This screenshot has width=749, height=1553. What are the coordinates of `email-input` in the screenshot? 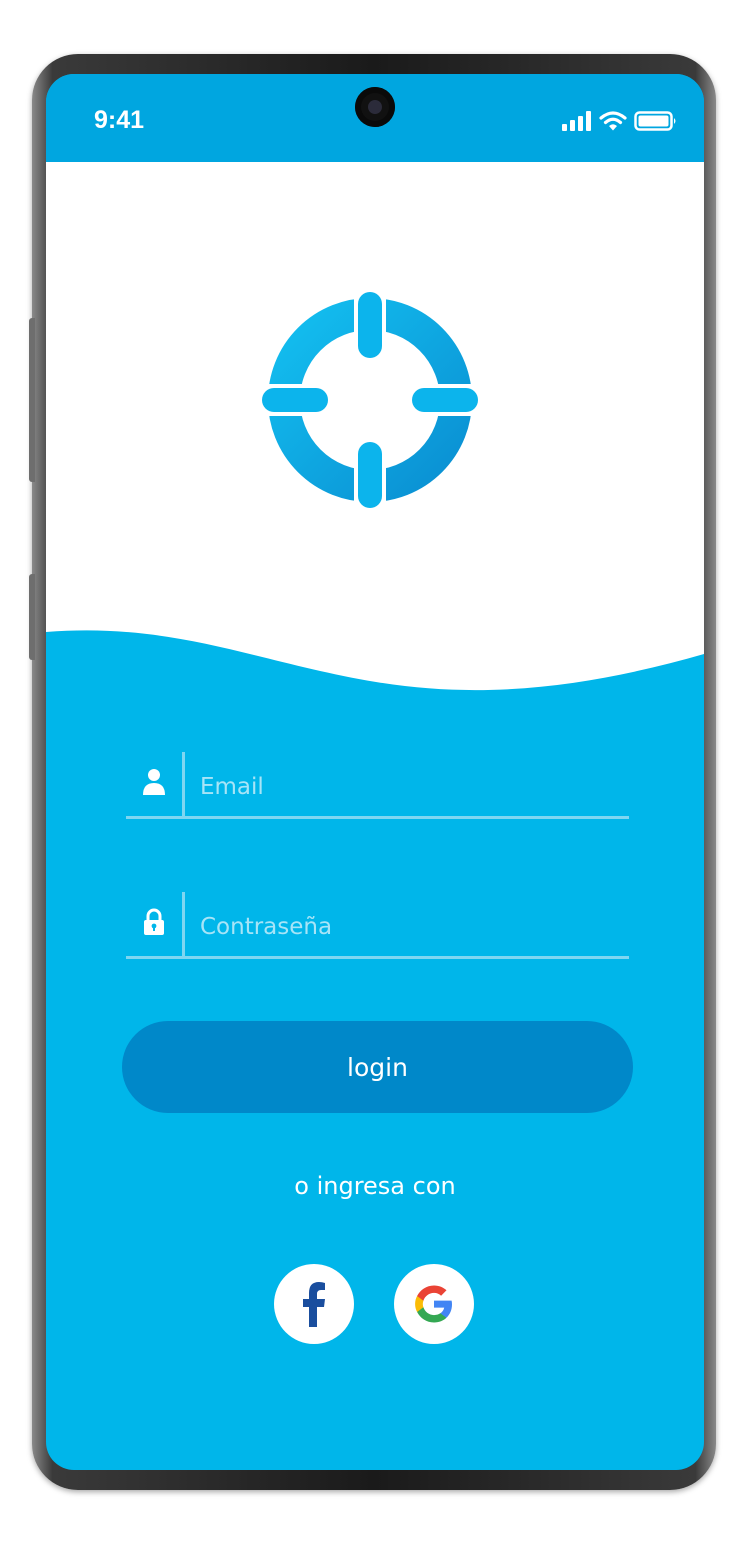 It's located at (410, 787).